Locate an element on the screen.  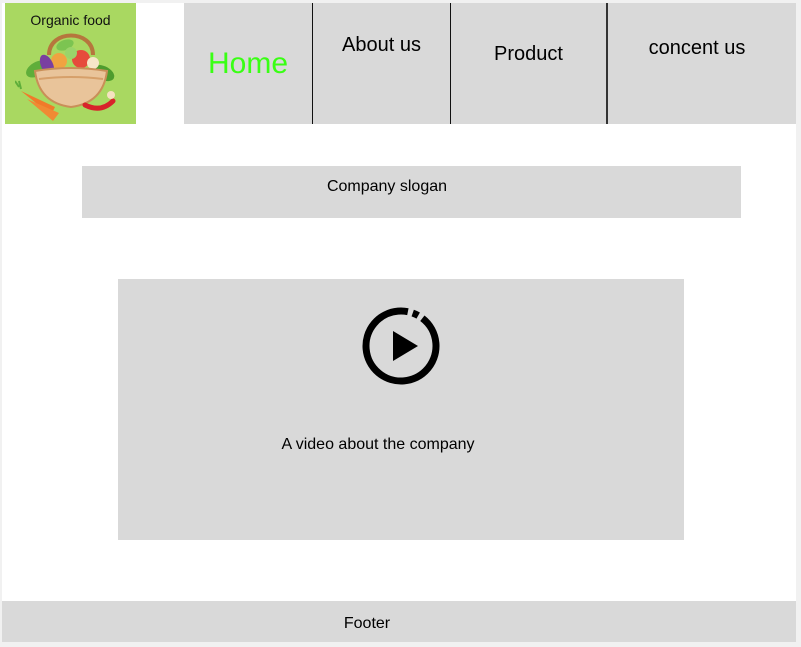
nav-item-about-us: About us is located at coordinates (381, 63).